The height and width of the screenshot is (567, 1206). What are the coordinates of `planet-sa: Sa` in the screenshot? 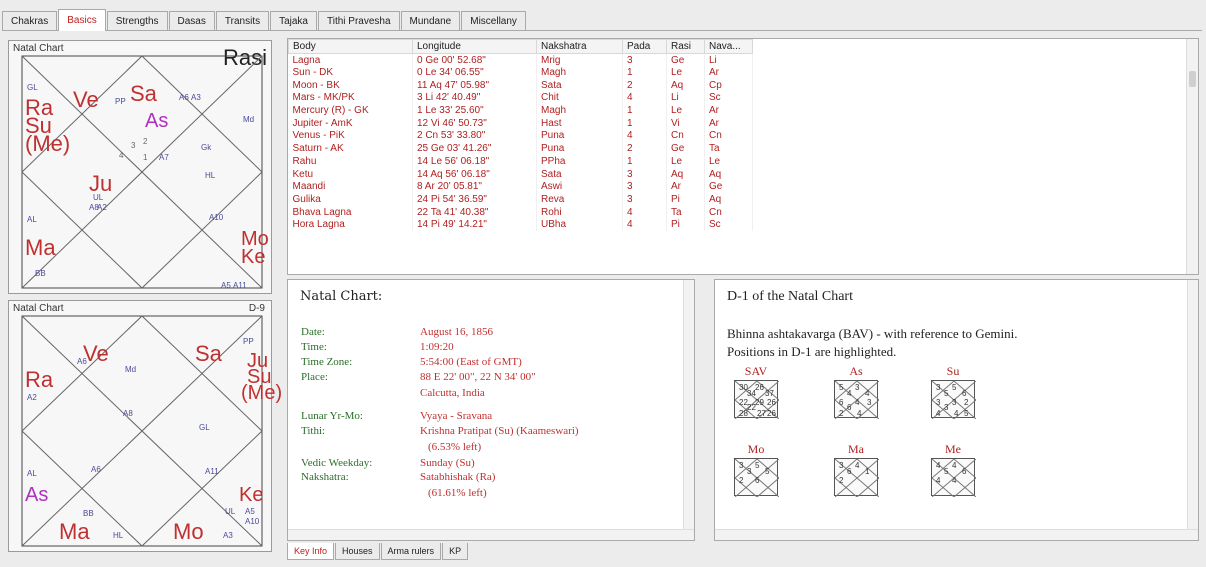 It's located at (143, 93).